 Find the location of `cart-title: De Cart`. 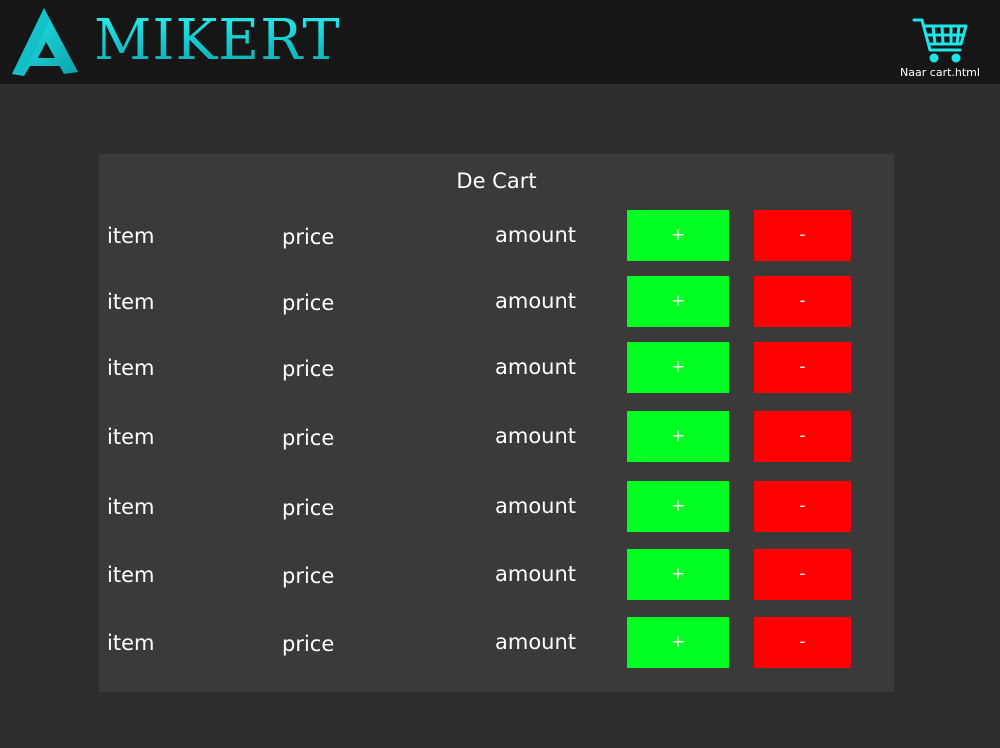

cart-title: De Cart is located at coordinates (496, 181).